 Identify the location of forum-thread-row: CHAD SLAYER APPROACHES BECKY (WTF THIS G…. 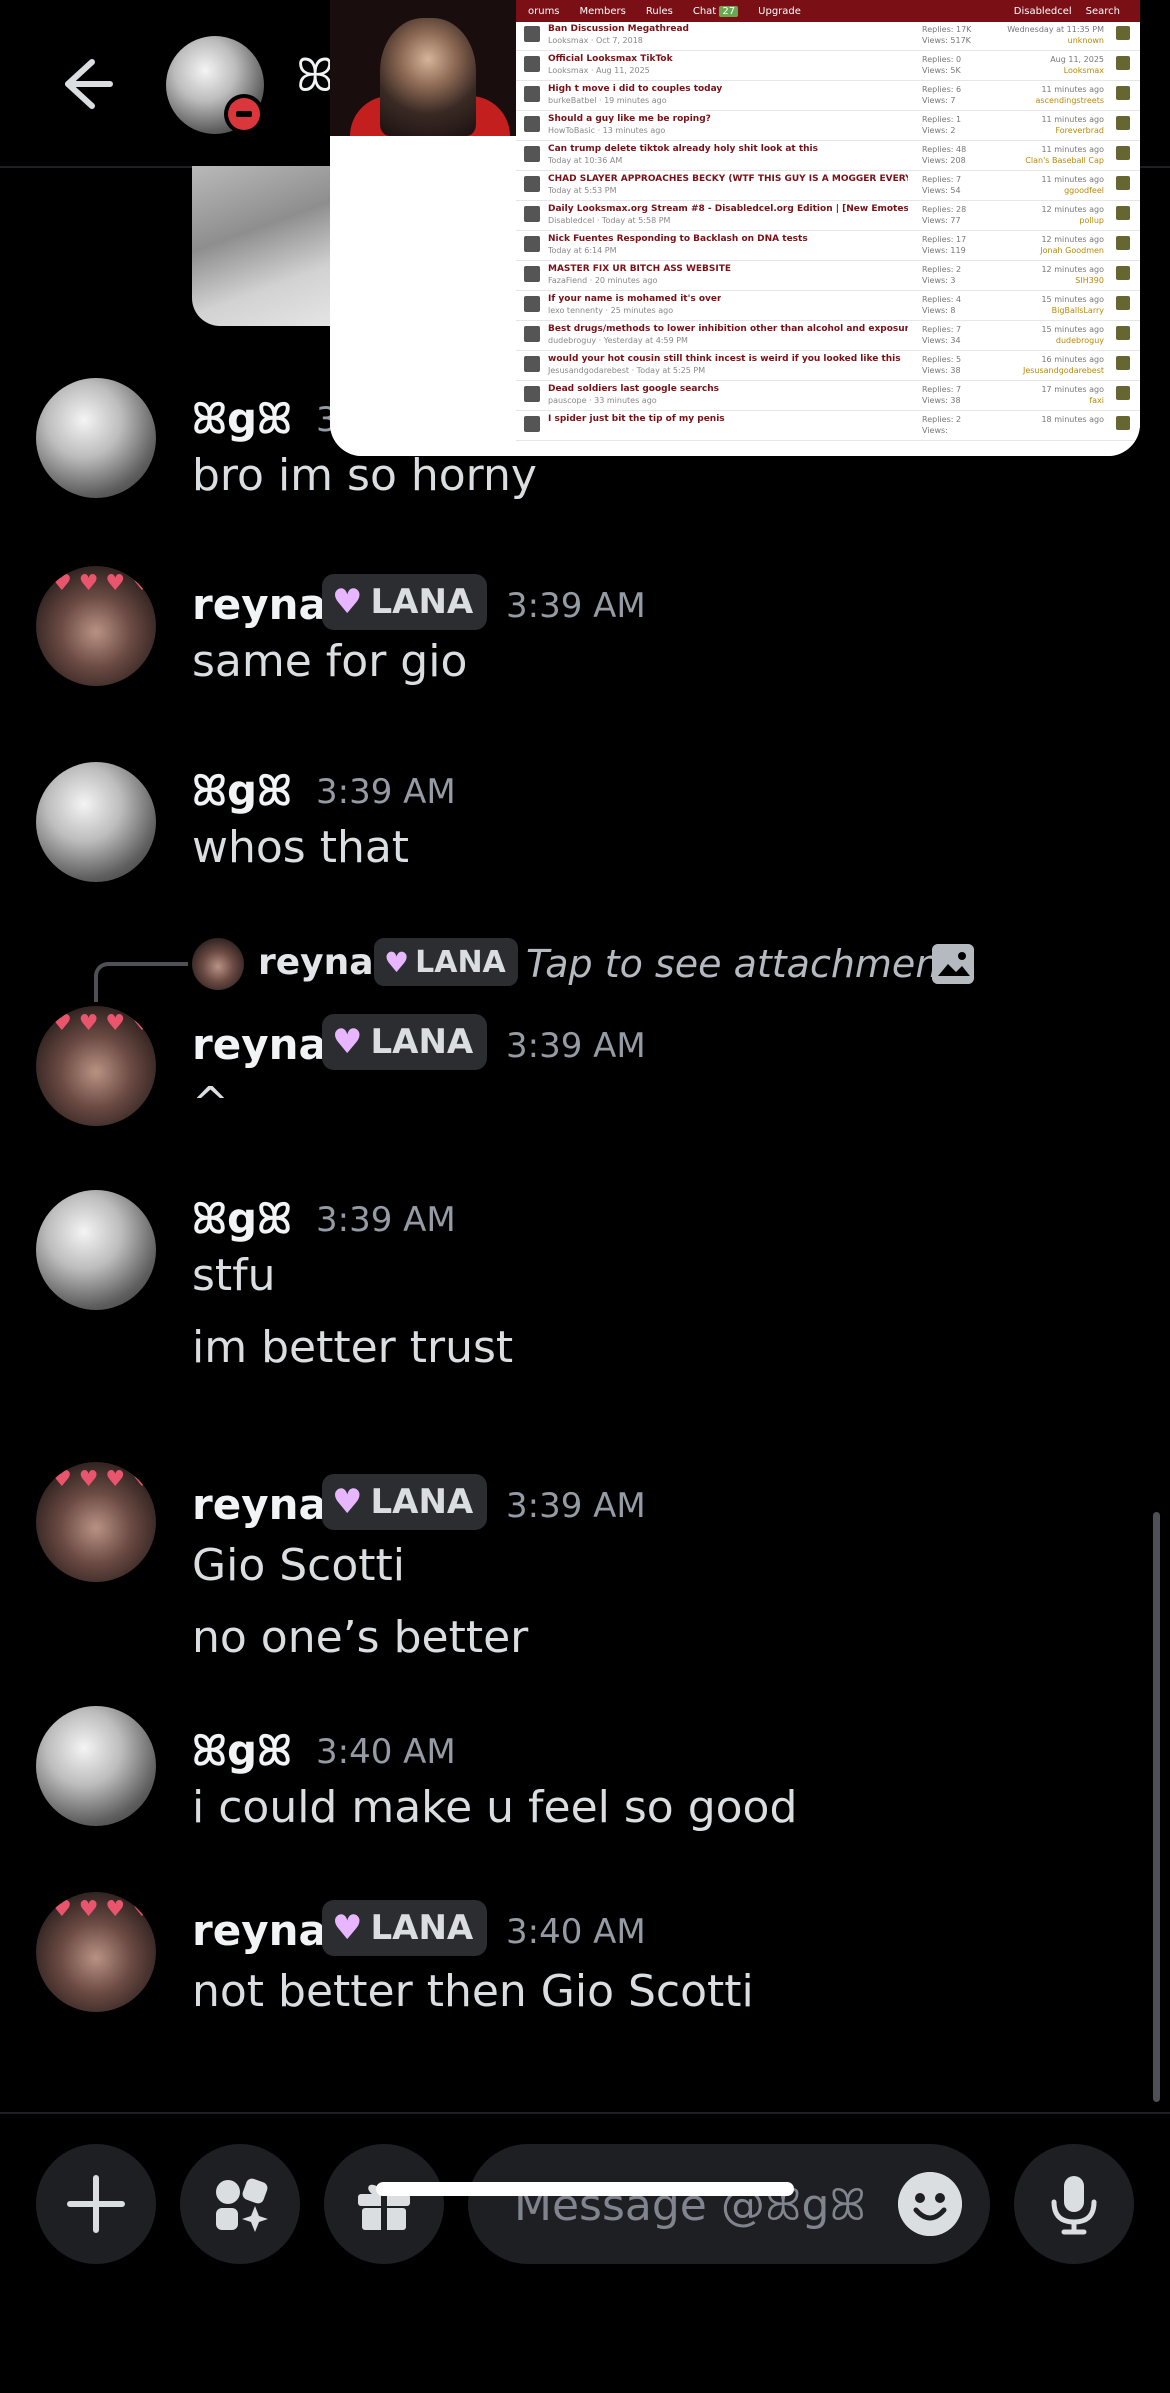
(828, 186).